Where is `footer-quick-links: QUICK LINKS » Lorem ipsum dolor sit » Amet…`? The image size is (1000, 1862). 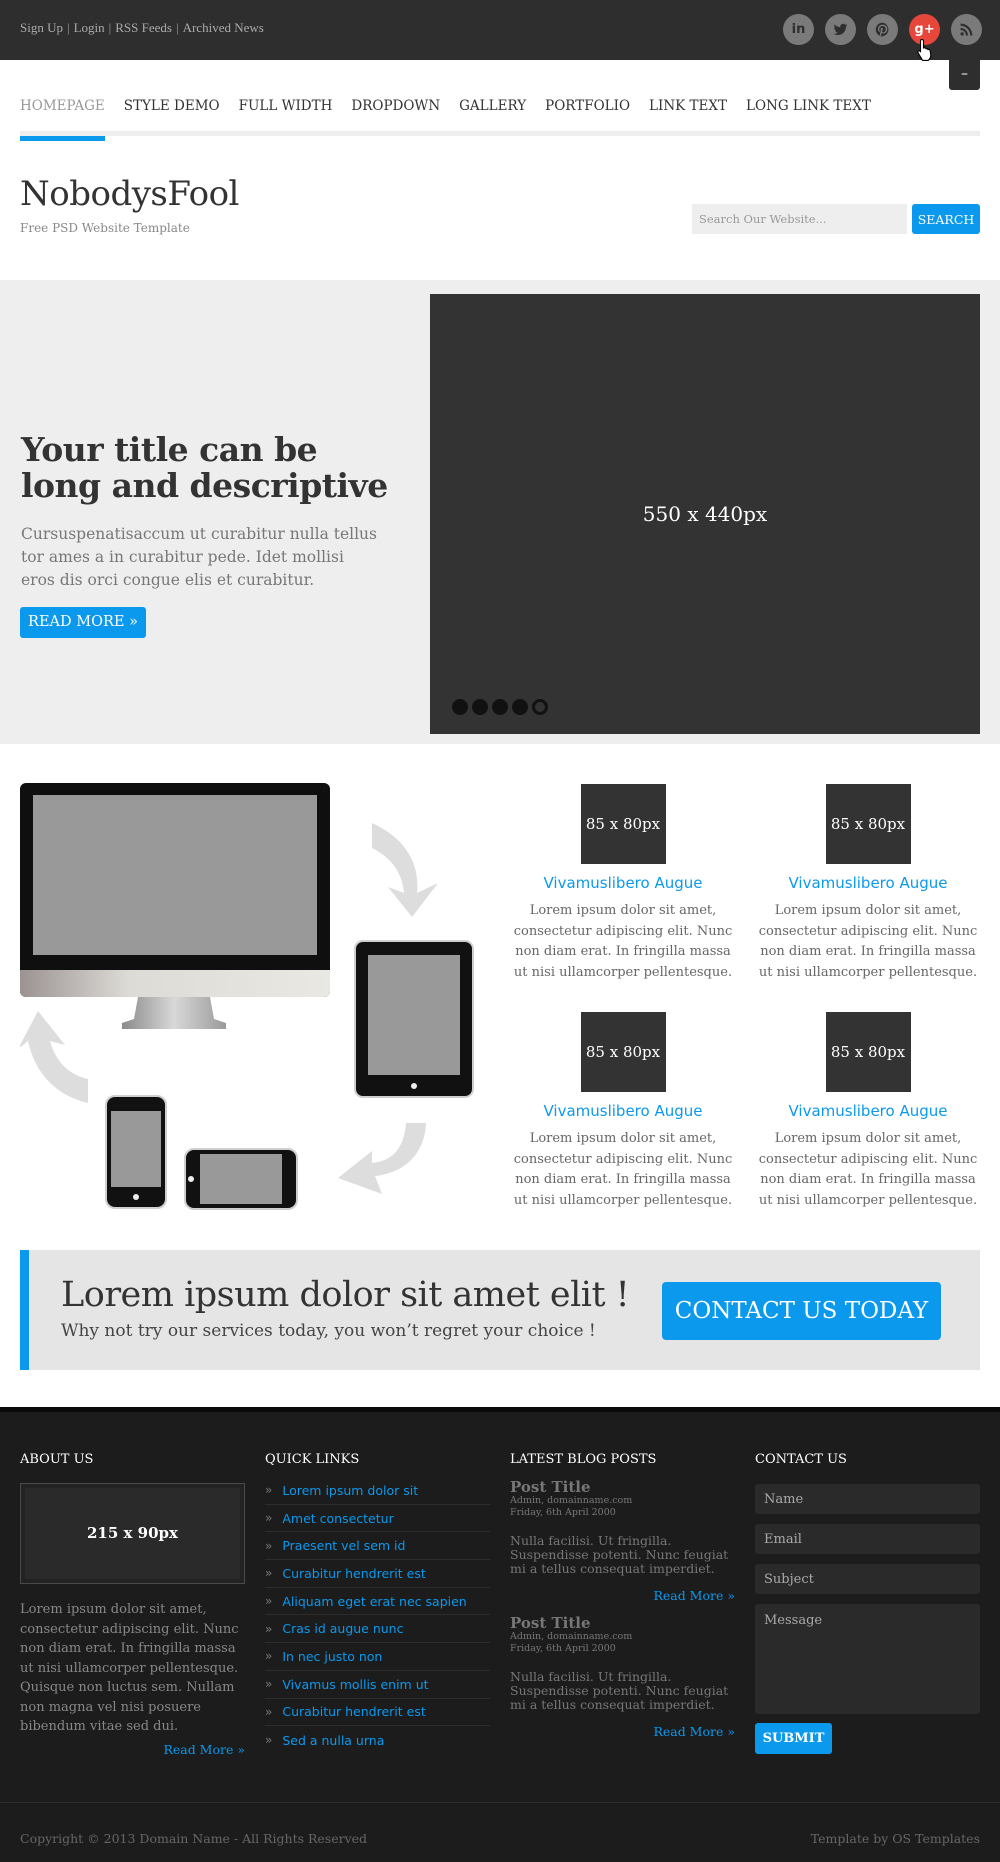 footer-quick-links: QUICK LINKS » Lorem ipsum dolor sit » Amet… is located at coordinates (377, 1603).